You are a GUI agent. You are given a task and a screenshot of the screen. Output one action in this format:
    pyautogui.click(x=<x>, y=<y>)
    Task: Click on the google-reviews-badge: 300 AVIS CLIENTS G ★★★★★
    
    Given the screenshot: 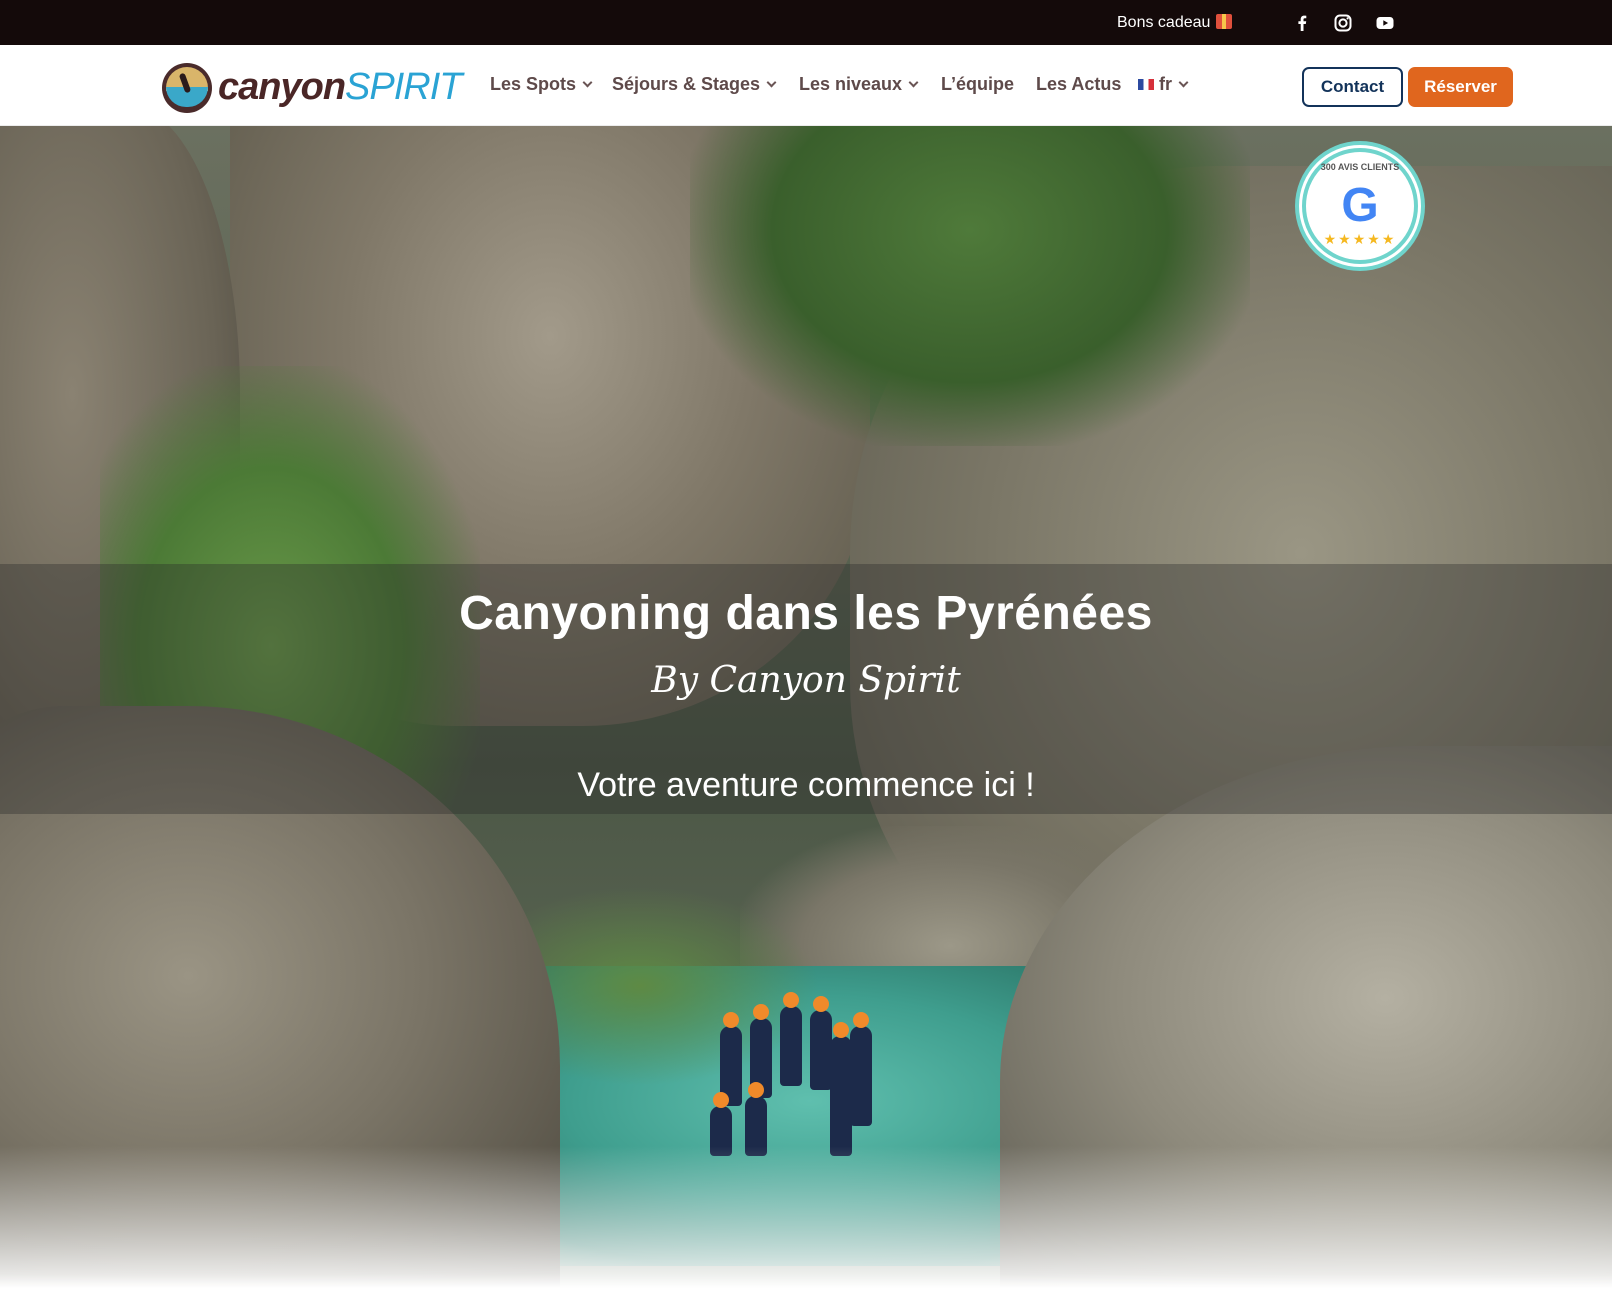 What is the action you would take?
    pyautogui.click(x=1360, y=206)
    